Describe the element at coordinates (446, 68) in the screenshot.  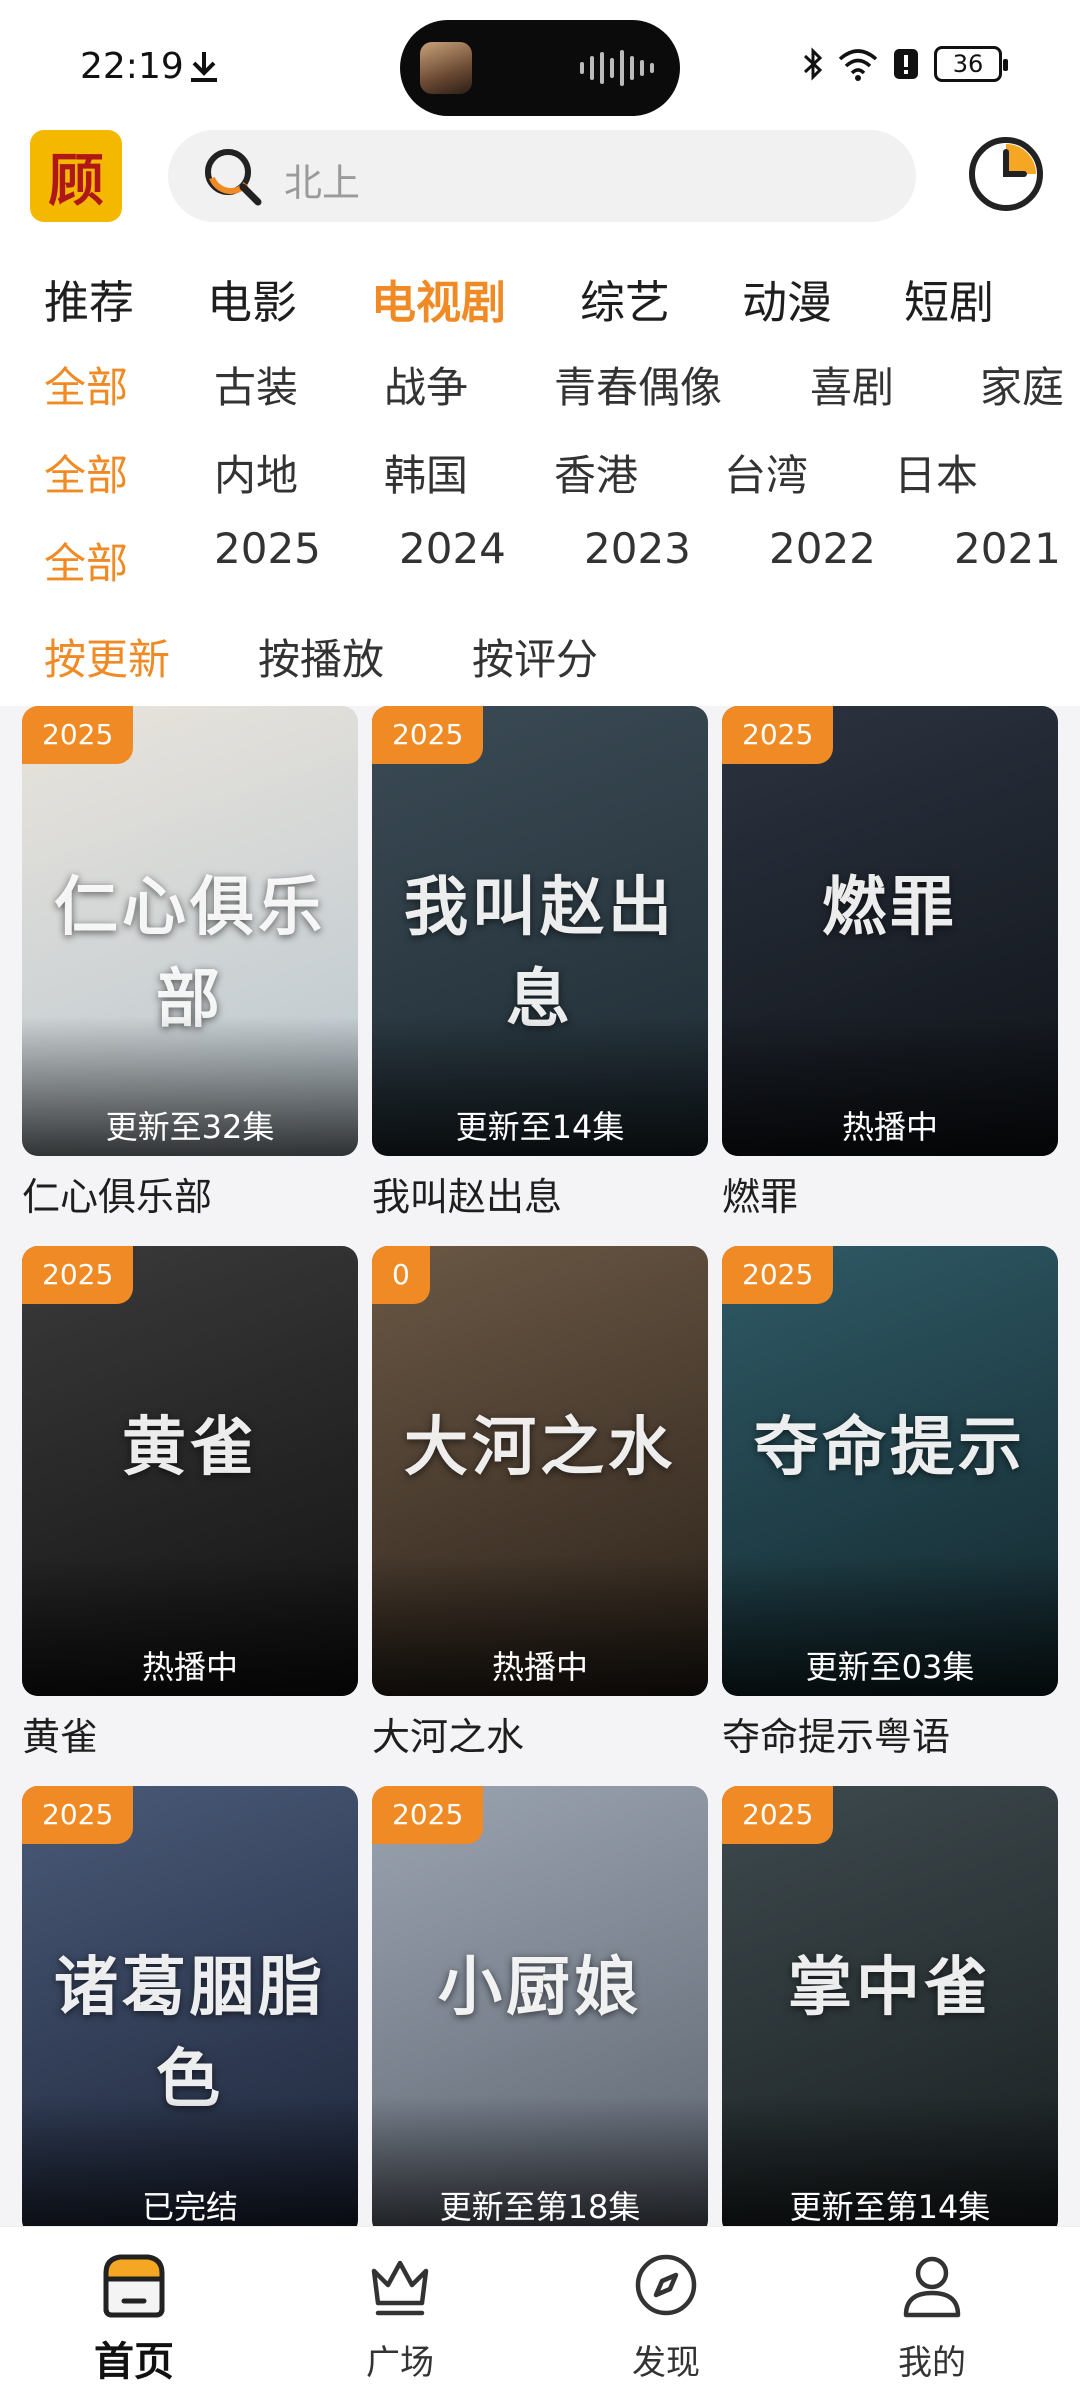
I see `now-playing-thumbnail` at that location.